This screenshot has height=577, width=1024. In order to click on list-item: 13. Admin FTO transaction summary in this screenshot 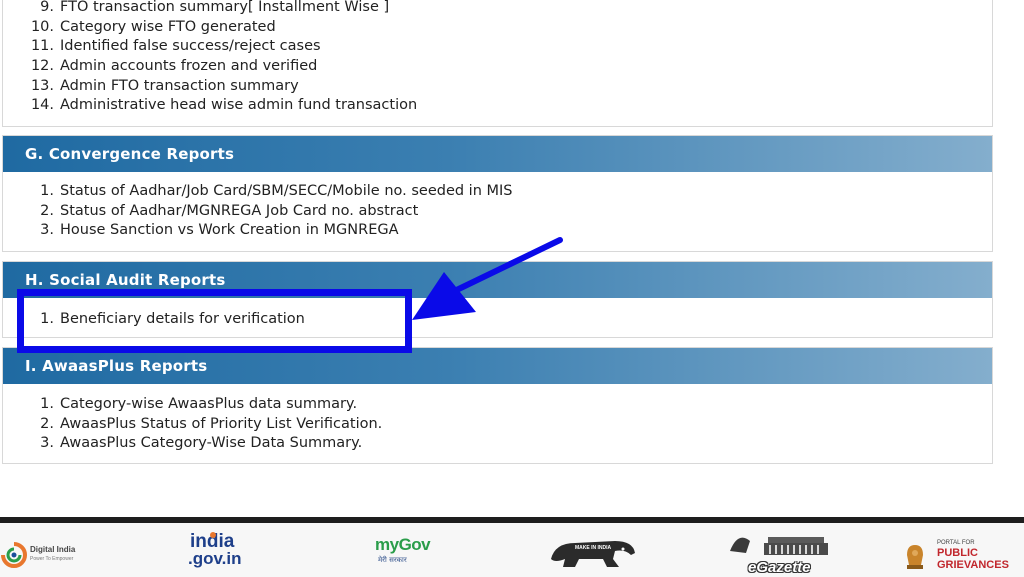, I will do `click(497, 87)`.